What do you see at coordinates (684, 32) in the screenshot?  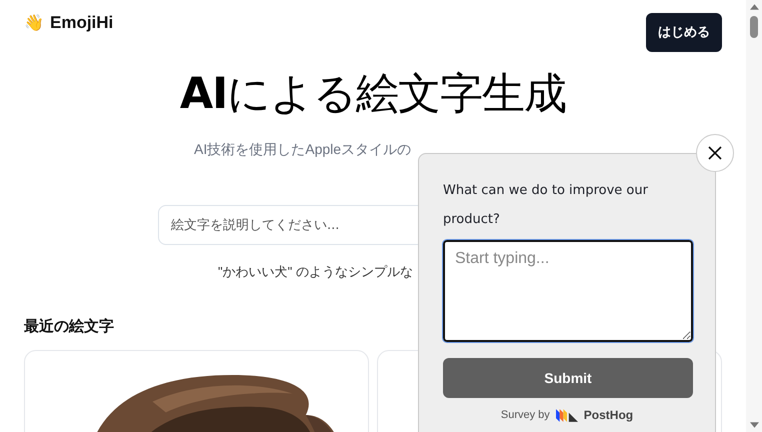 I see `start-button: はじめる` at bounding box center [684, 32].